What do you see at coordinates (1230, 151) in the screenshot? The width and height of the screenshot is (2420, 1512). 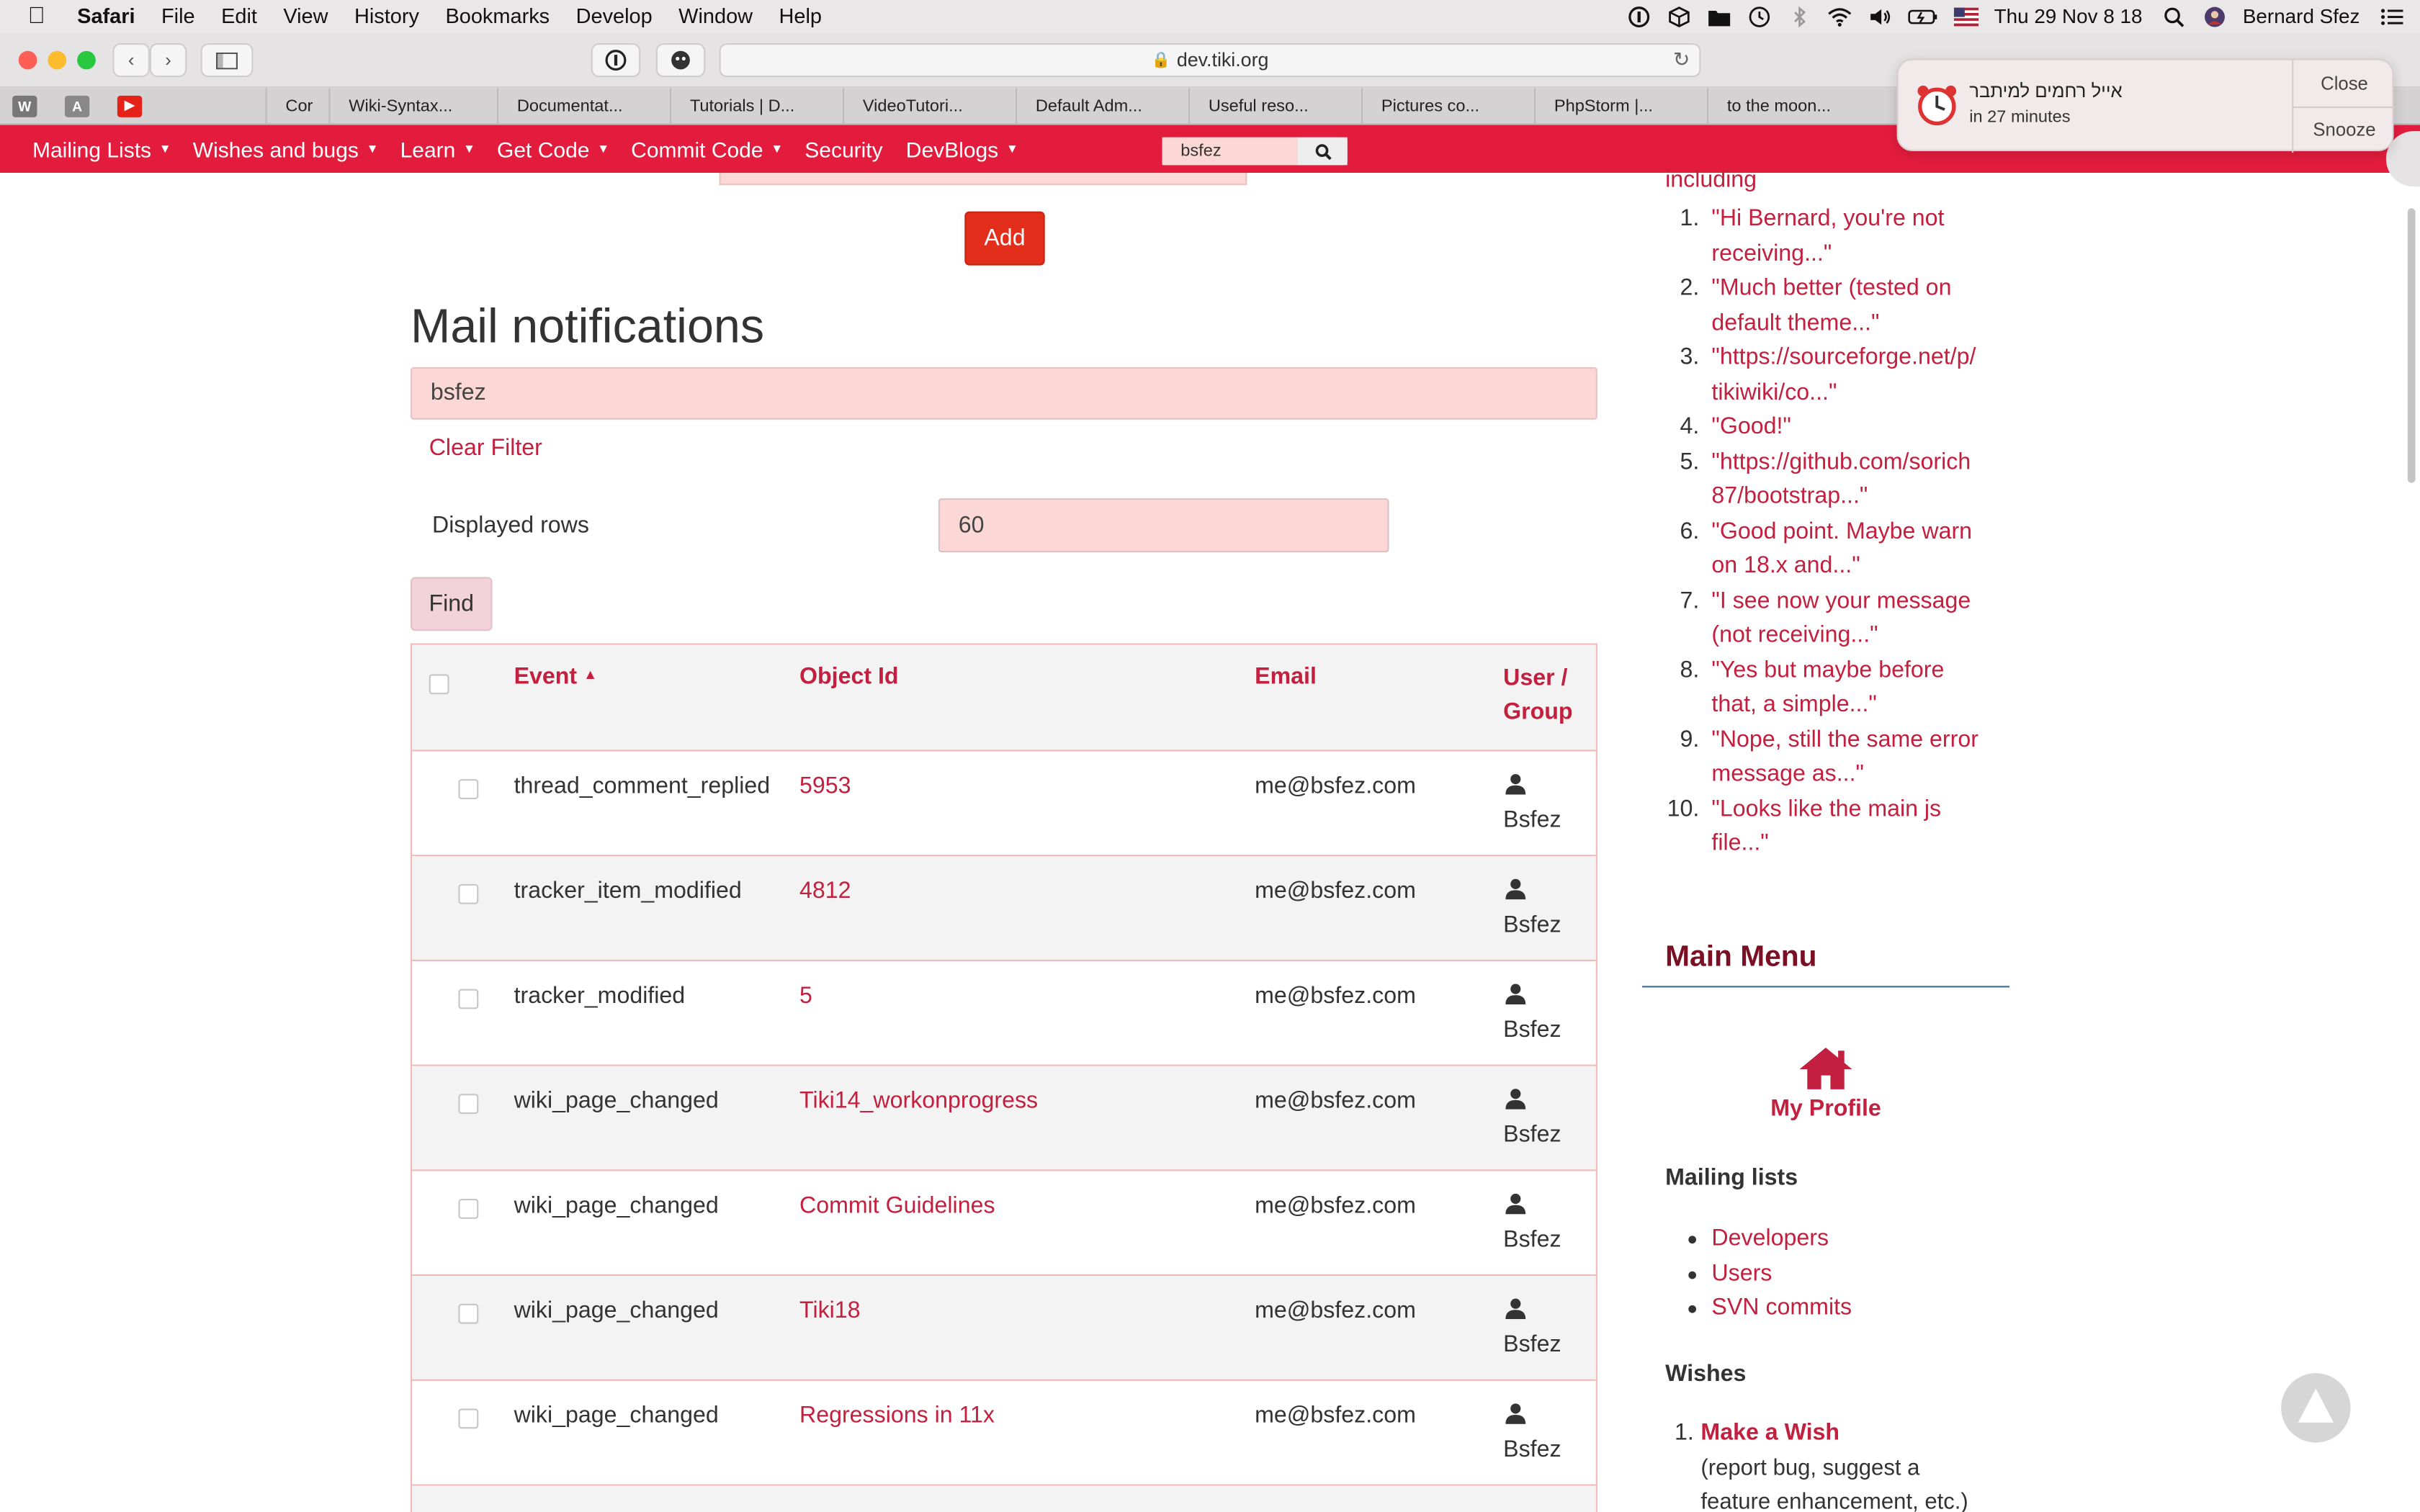 I see `nav-search-input: bsfez` at bounding box center [1230, 151].